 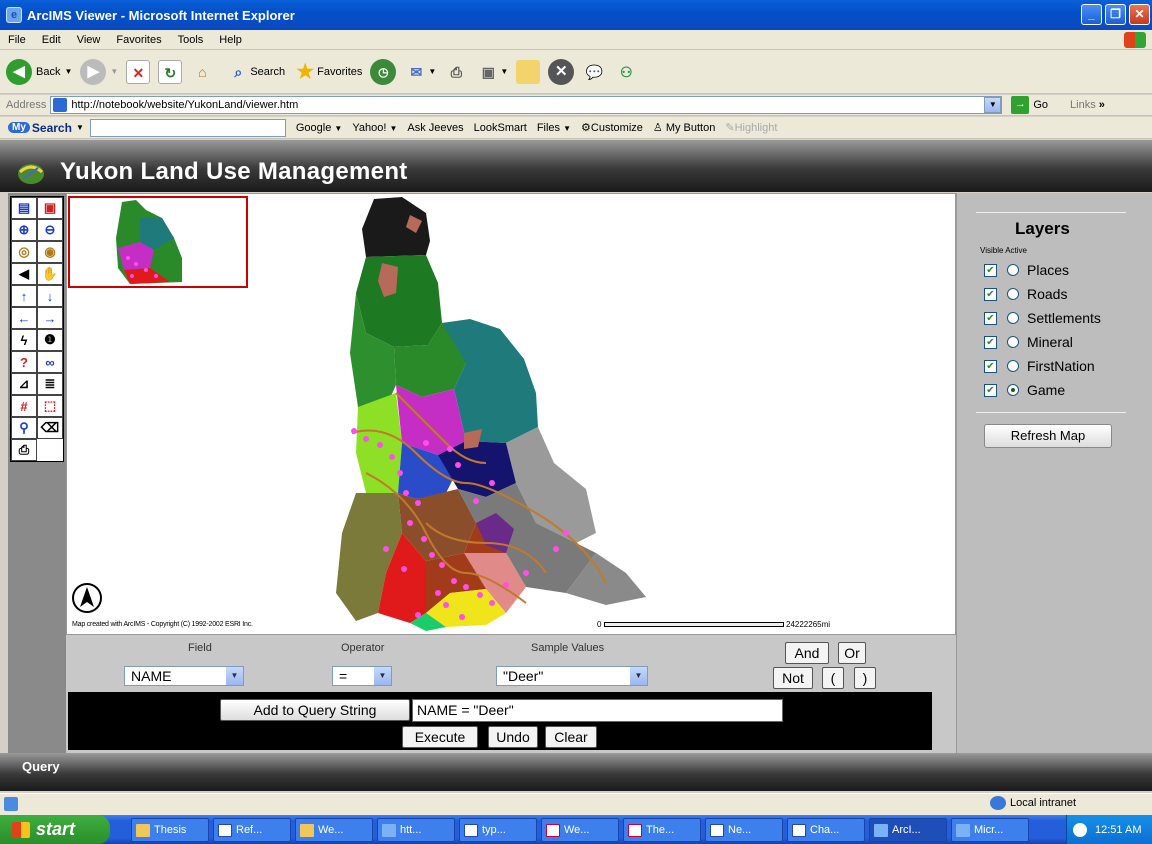 I want to click on left-paren-button: (, so click(x=833, y=678).